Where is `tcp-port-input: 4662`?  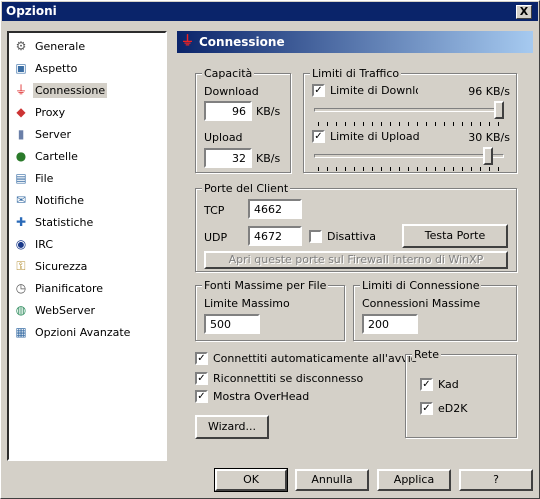
tcp-port-input: 4662 is located at coordinates (275, 209).